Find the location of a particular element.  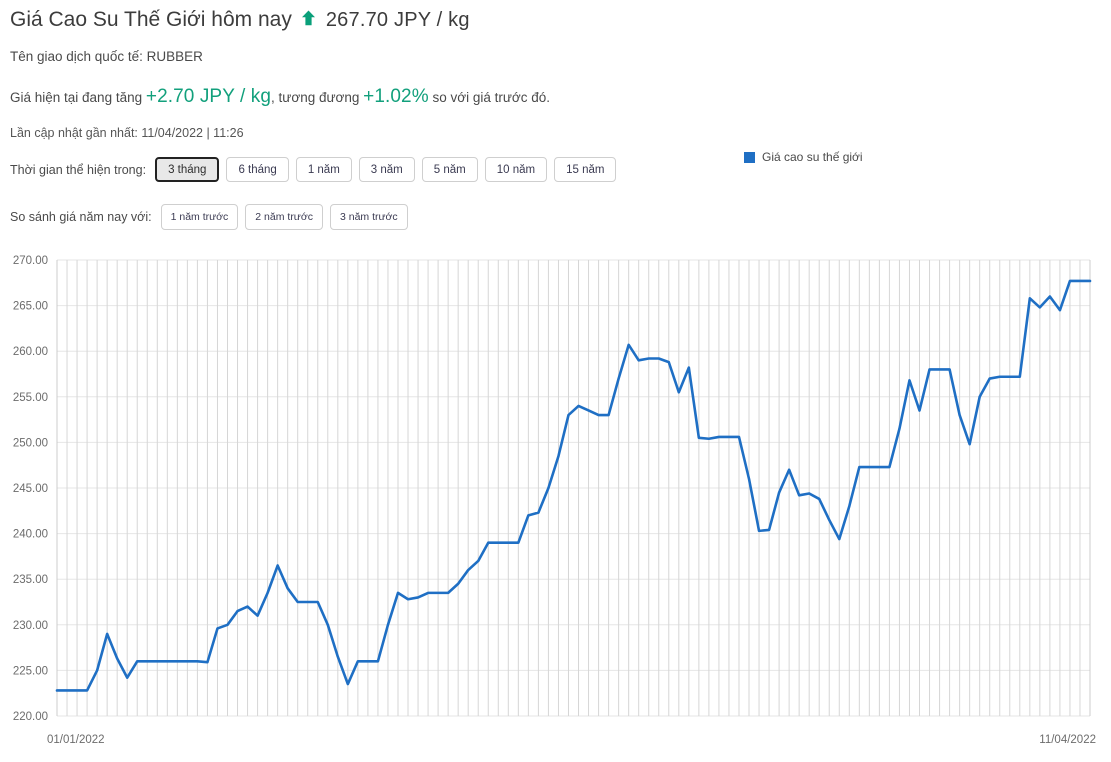

y-axis-label: 260.00 is located at coordinates (30, 352).